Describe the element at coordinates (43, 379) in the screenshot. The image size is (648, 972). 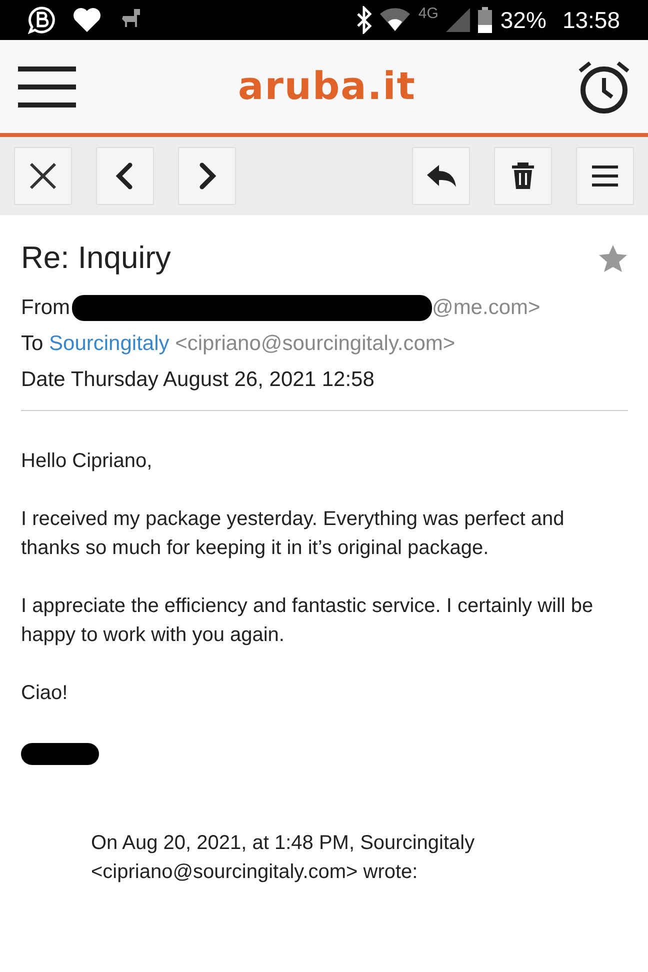
I see `date-label: Date` at that location.